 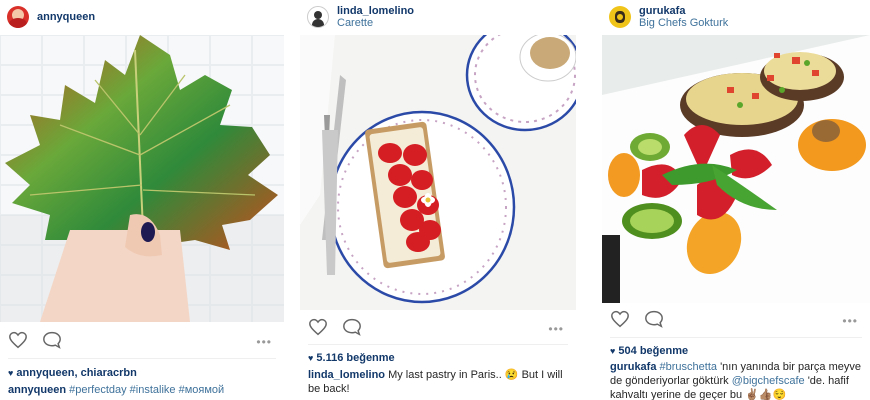 I want to click on username-link: gurukafa, so click(x=683, y=11).